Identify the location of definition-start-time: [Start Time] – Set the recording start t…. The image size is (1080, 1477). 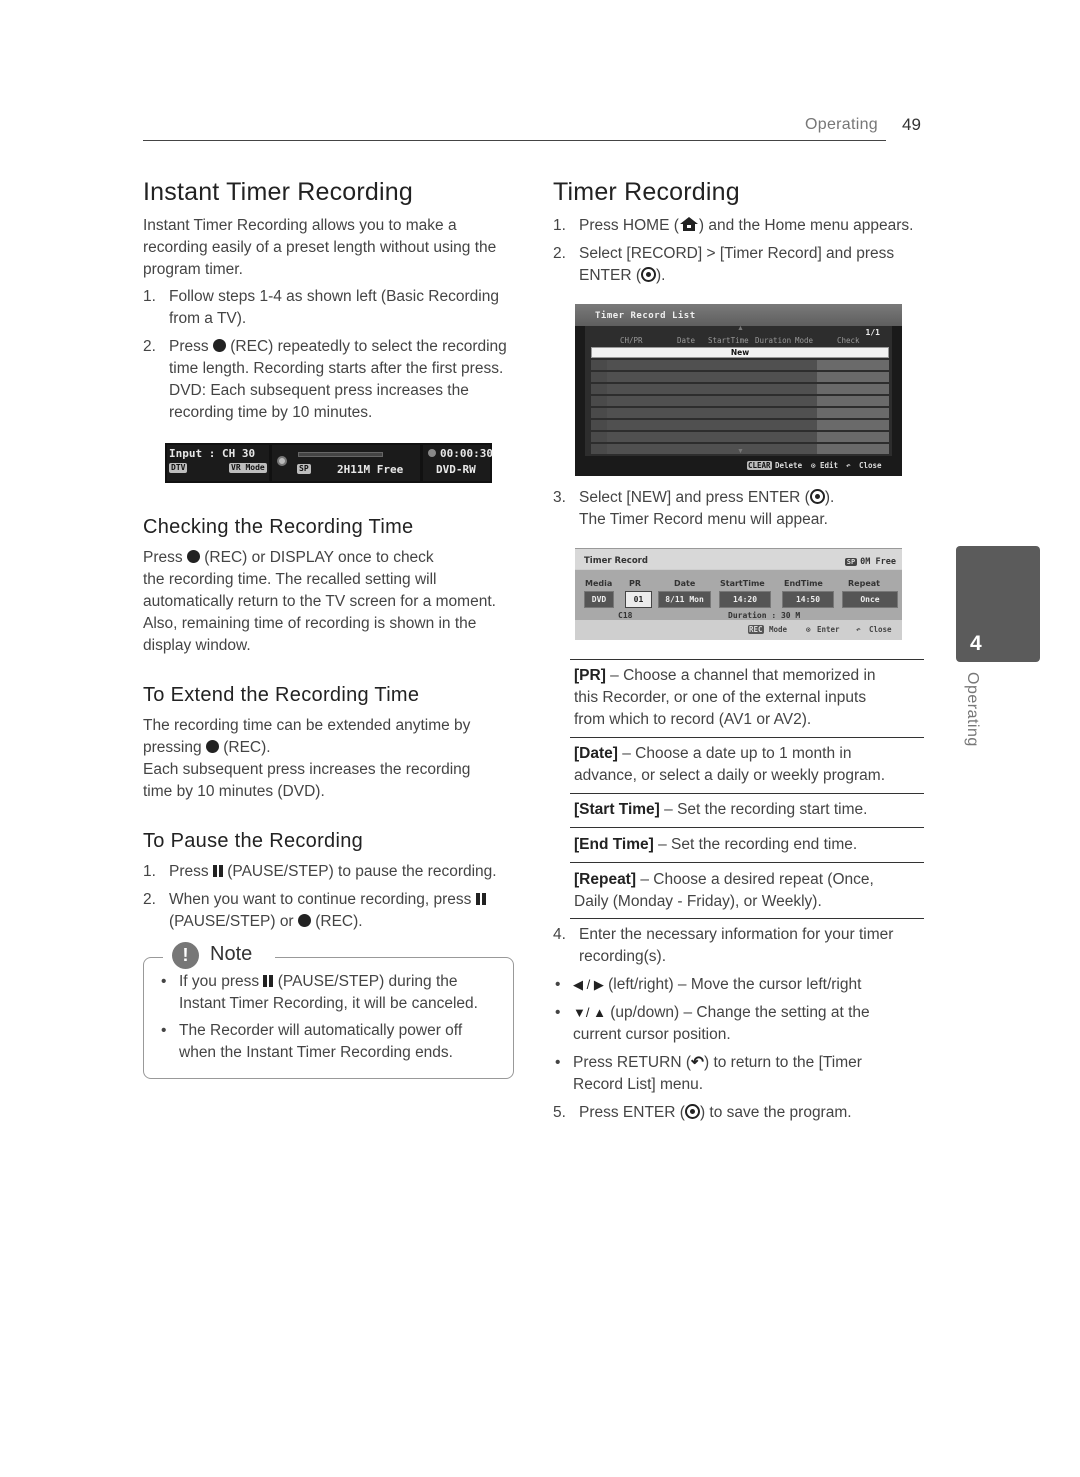
(721, 809).